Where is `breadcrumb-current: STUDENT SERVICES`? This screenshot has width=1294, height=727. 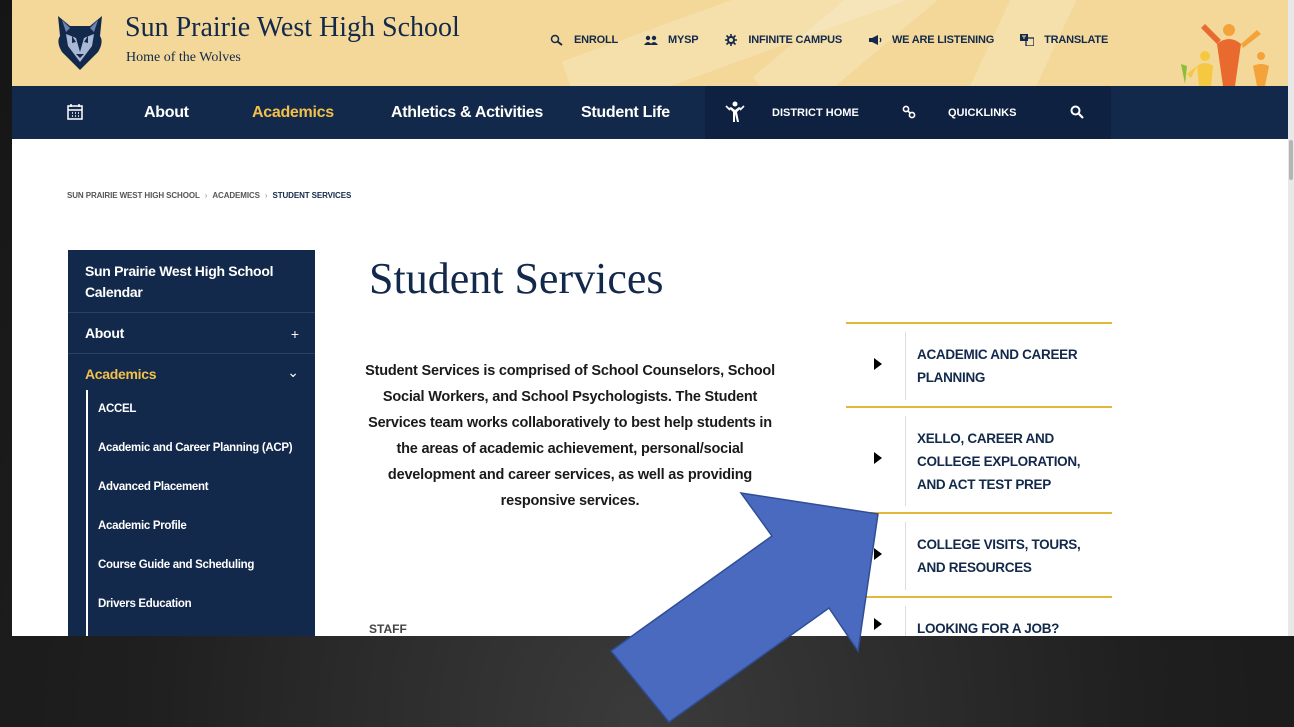
breadcrumb-current: STUDENT SERVICES is located at coordinates (312, 195).